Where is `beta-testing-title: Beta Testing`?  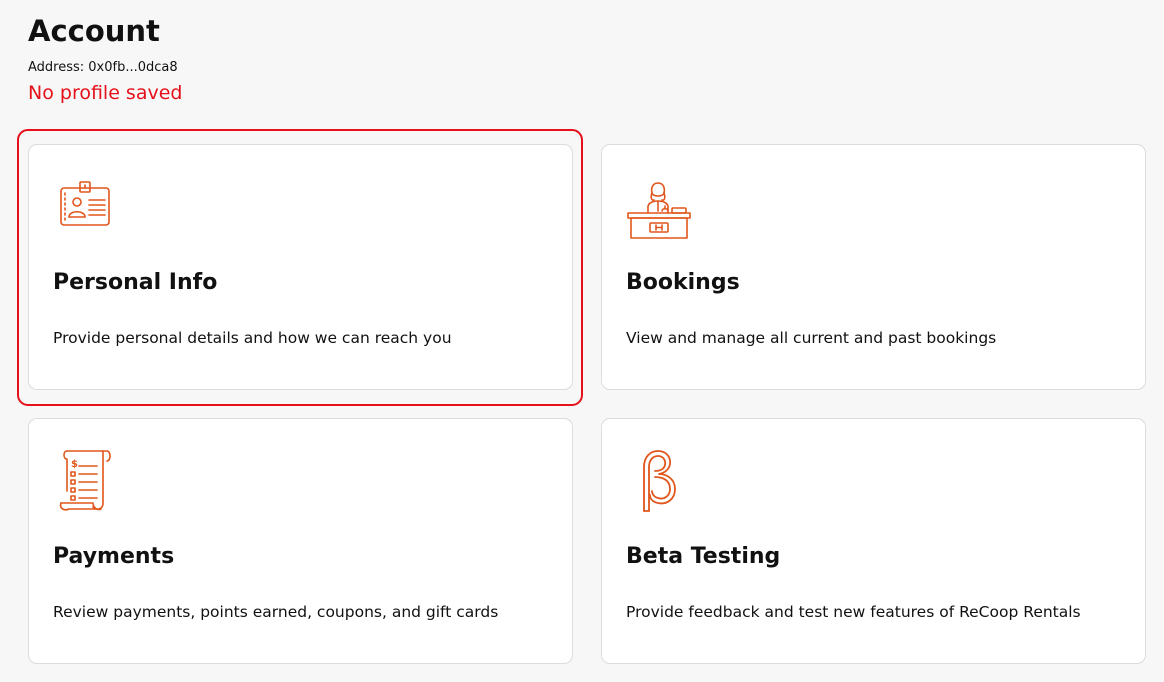
beta-testing-title: Beta Testing is located at coordinates (703, 556).